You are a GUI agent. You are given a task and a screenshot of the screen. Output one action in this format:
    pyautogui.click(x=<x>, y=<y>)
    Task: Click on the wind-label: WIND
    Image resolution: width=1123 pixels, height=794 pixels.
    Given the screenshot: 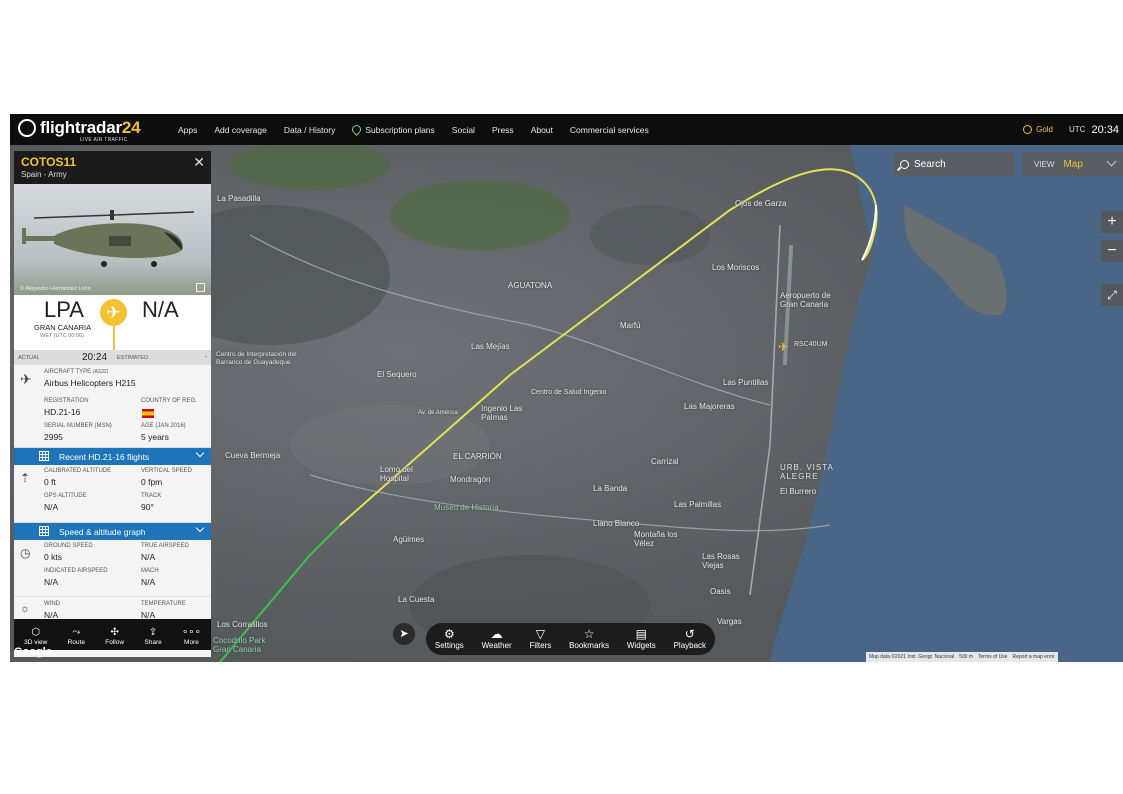 What is the action you would take?
    pyautogui.click(x=52, y=604)
    